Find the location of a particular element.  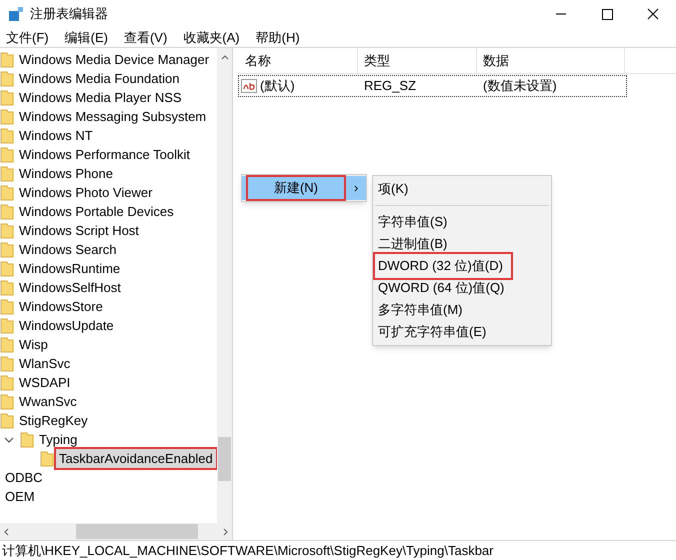

tree-item: Windows Media Device Manager is located at coordinates (114, 60).